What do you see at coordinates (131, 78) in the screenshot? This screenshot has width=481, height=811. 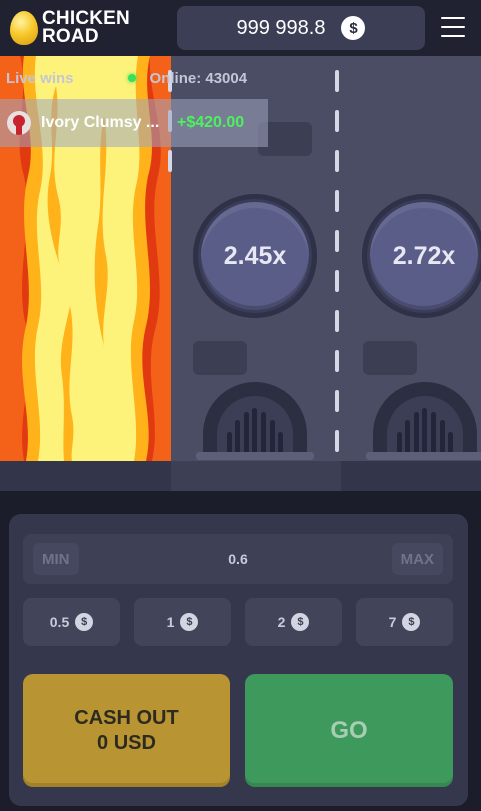 I see `online-status-dot` at bounding box center [131, 78].